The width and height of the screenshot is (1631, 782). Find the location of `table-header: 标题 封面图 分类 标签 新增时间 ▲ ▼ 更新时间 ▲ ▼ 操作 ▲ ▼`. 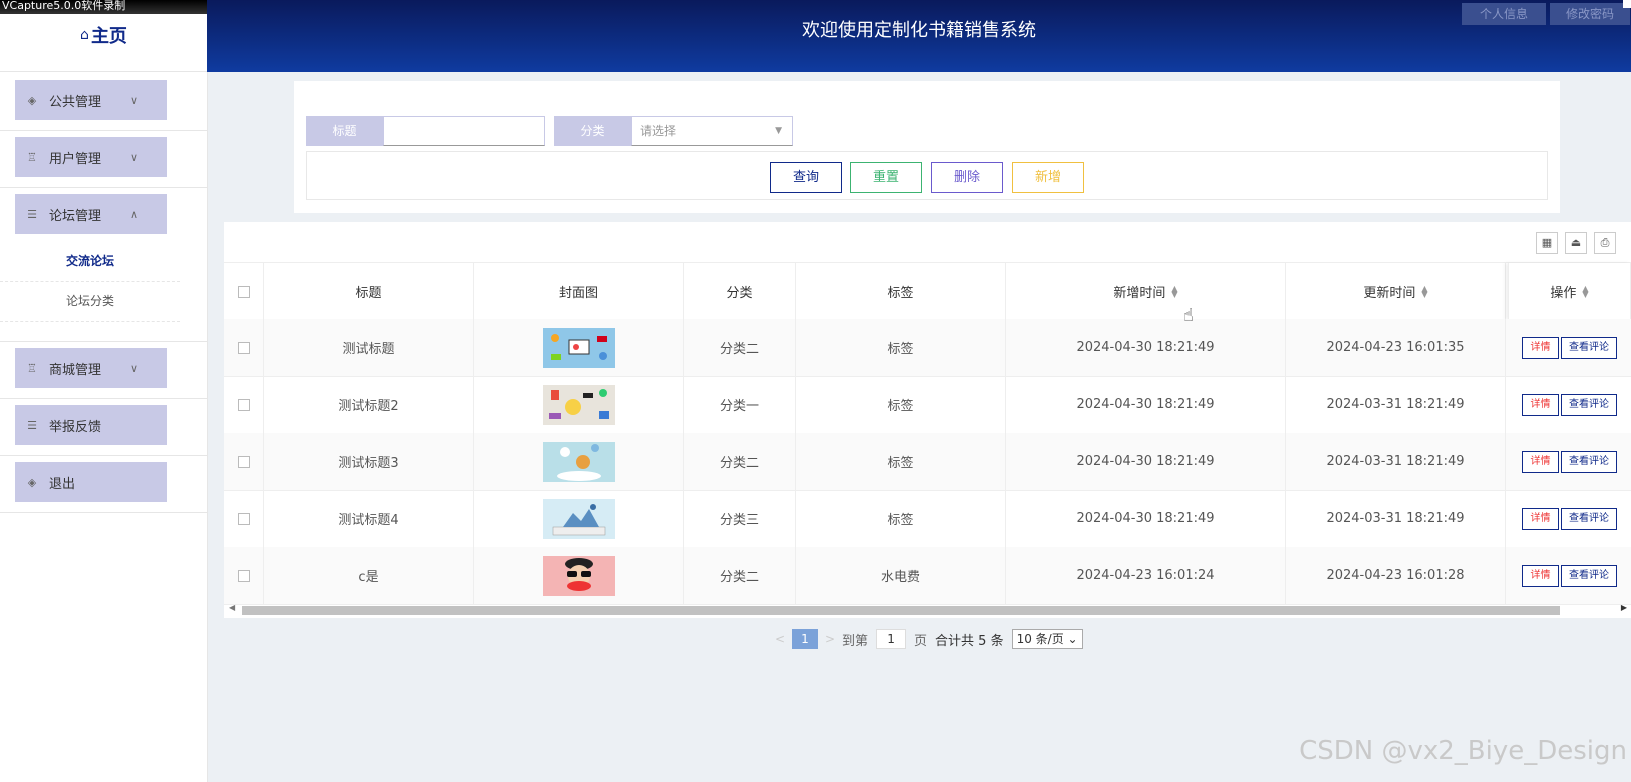

table-header: 标题 封面图 分类 标签 新增时间 ▲ ▼ 更新时间 ▲ ▼ 操作 ▲ ▼ is located at coordinates (927, 291).